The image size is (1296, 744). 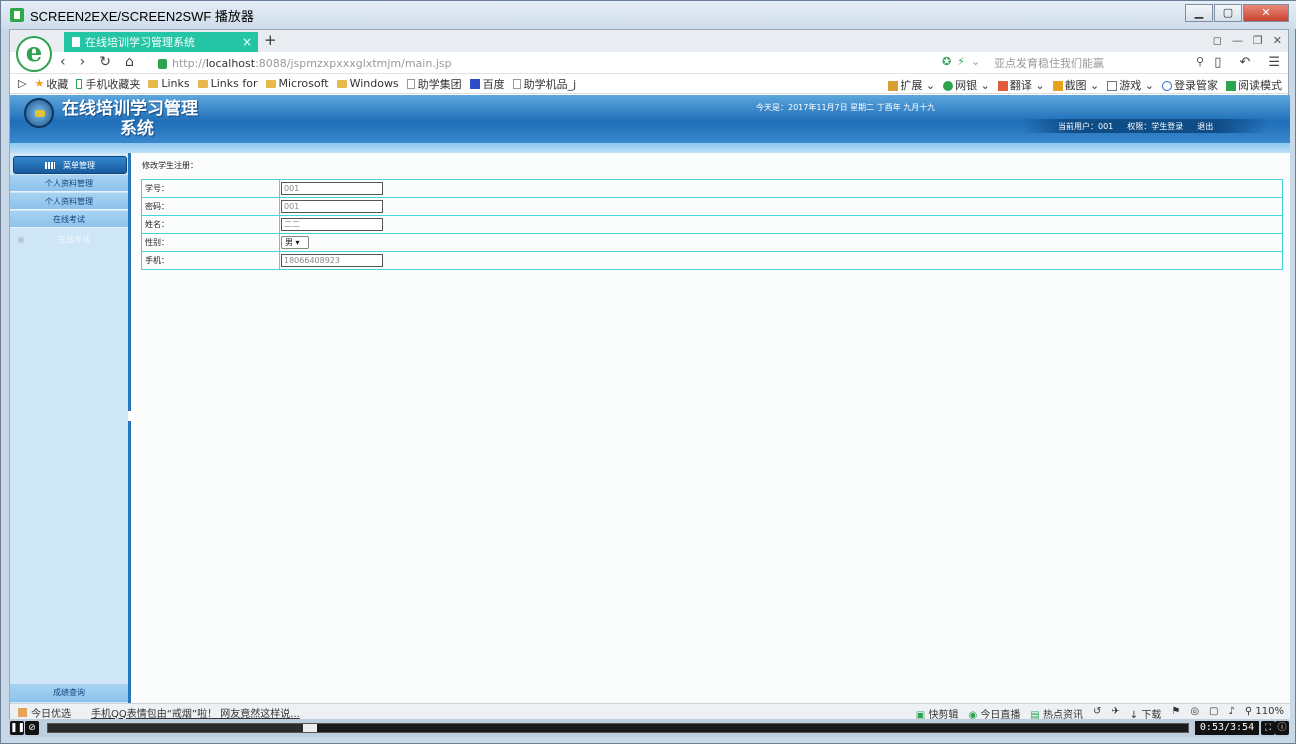 What do you see at coordinates (712, 224) in the screenshot?
I see `form-row-name: 姓名： 二二` at bounding box center [712, 224].